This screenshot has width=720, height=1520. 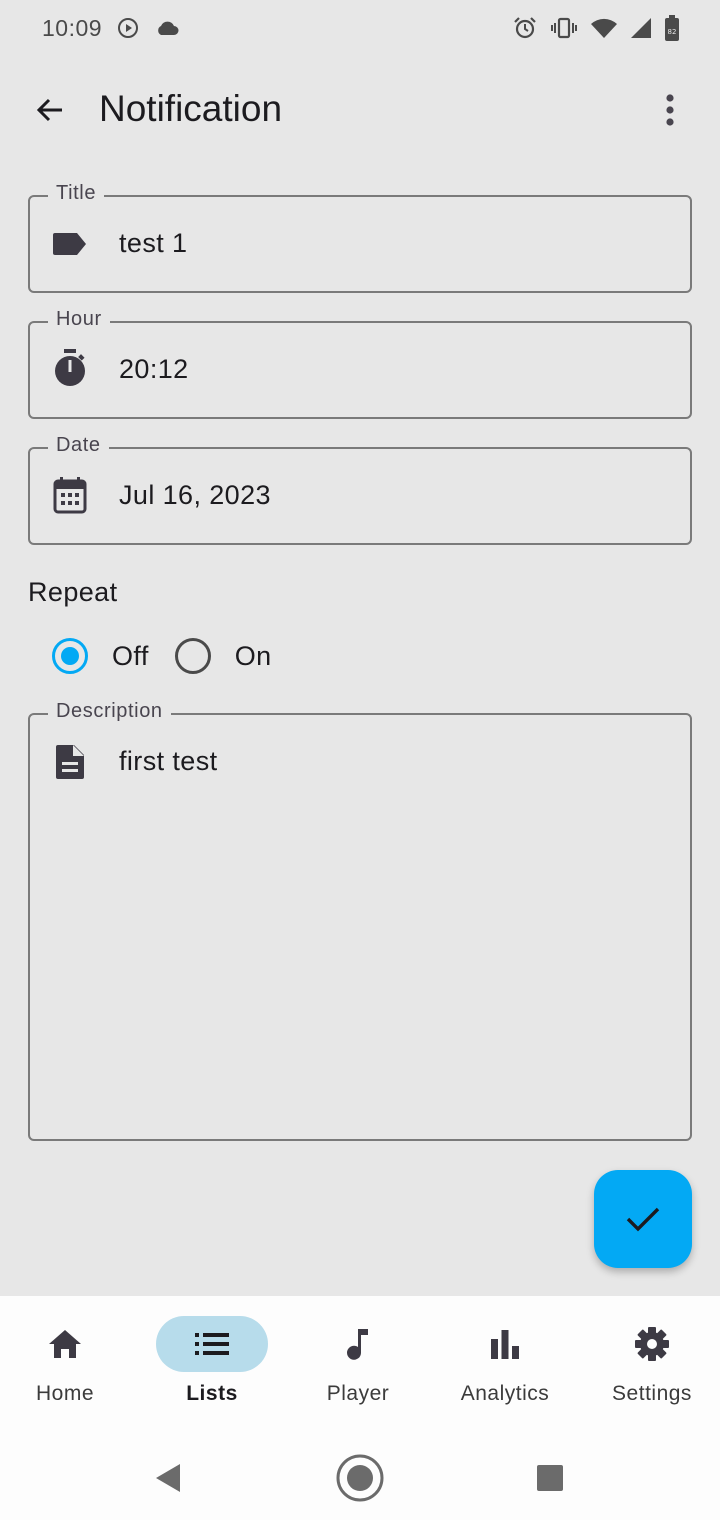 I want to click on system-home-button, so click(x=360, y=1478).